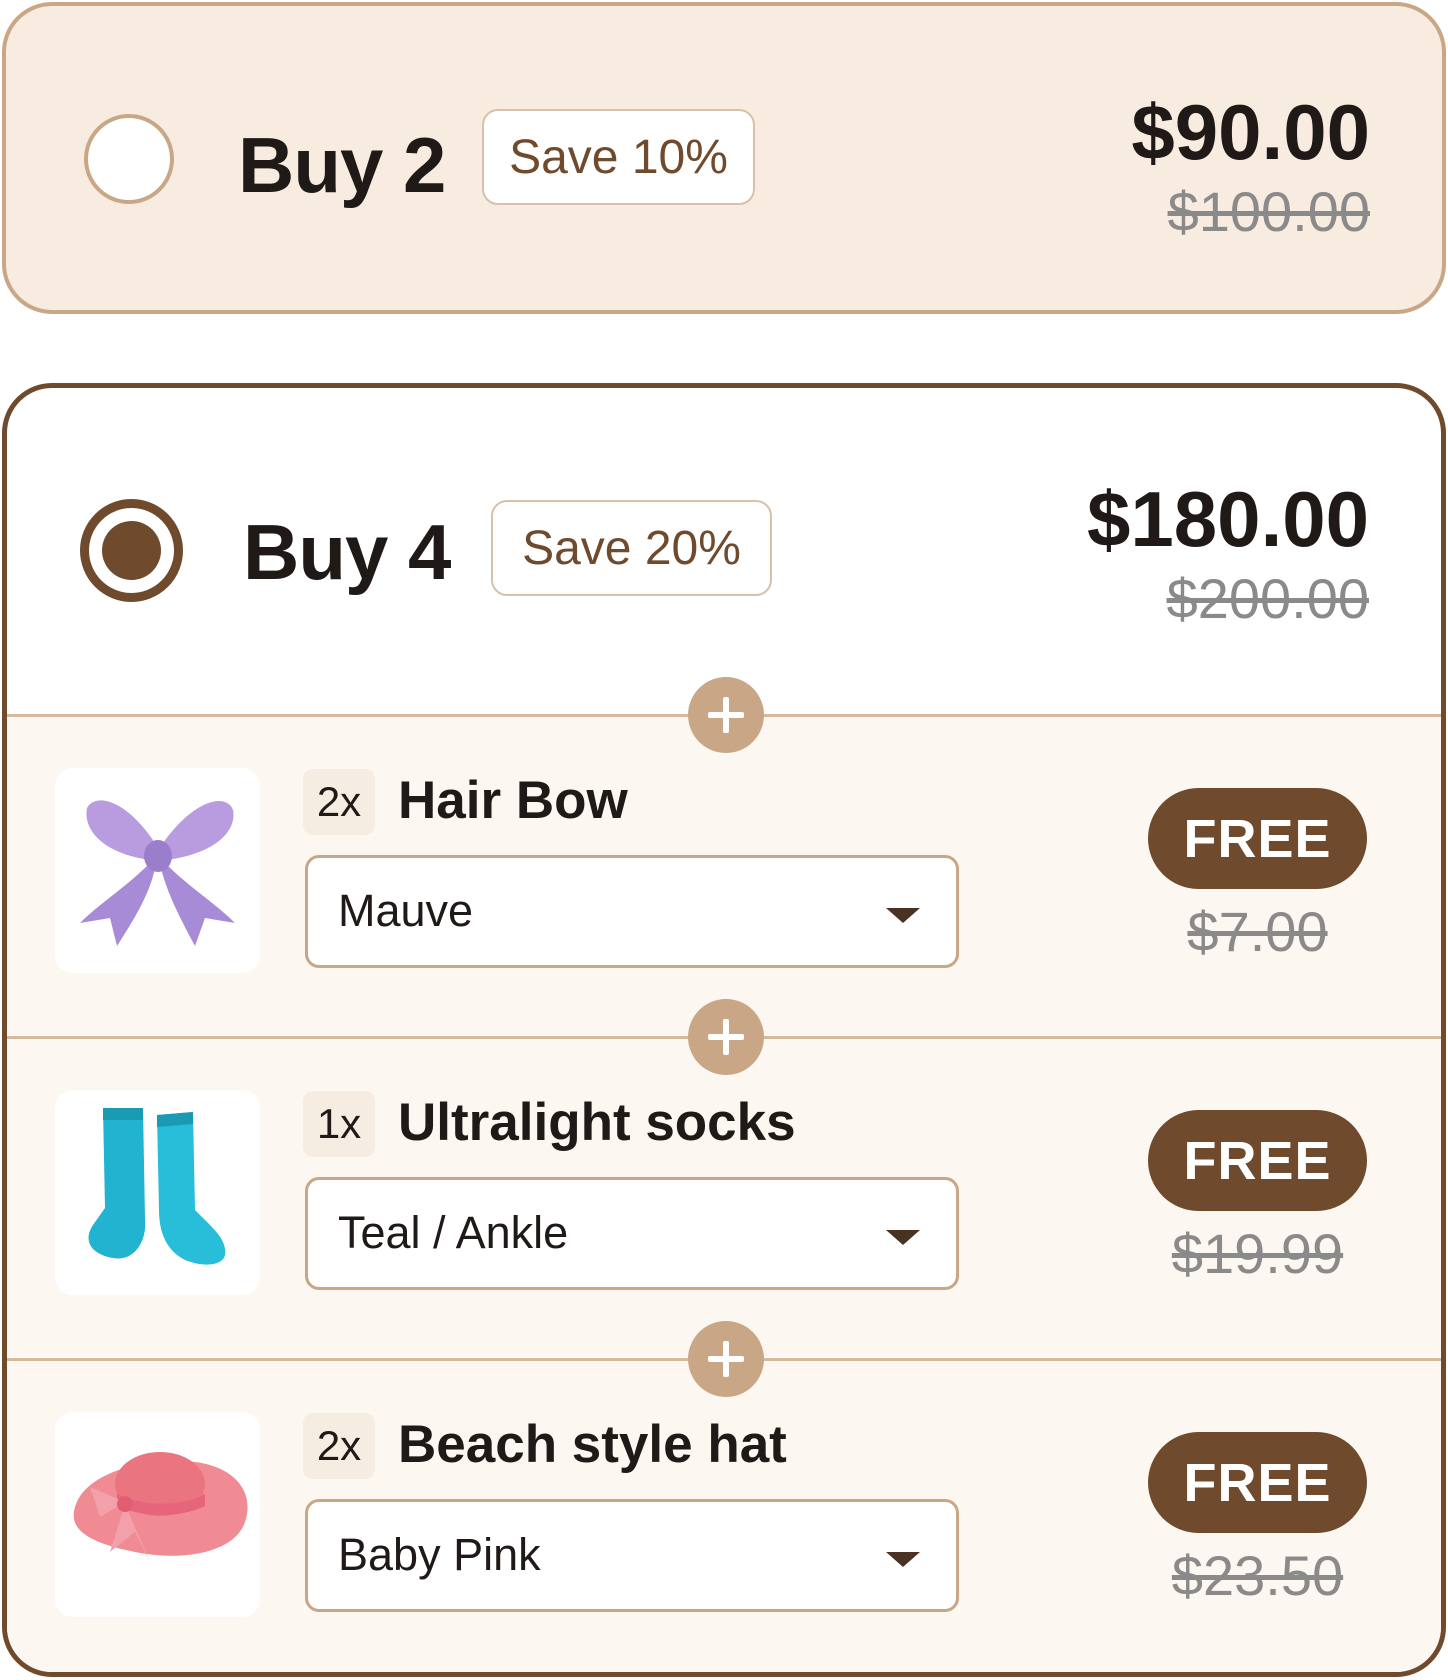  What do you see at coordinates (339, 1124) in the screenshot?
I see `item-quantity: 1x` at bounding box center [339, 1124].